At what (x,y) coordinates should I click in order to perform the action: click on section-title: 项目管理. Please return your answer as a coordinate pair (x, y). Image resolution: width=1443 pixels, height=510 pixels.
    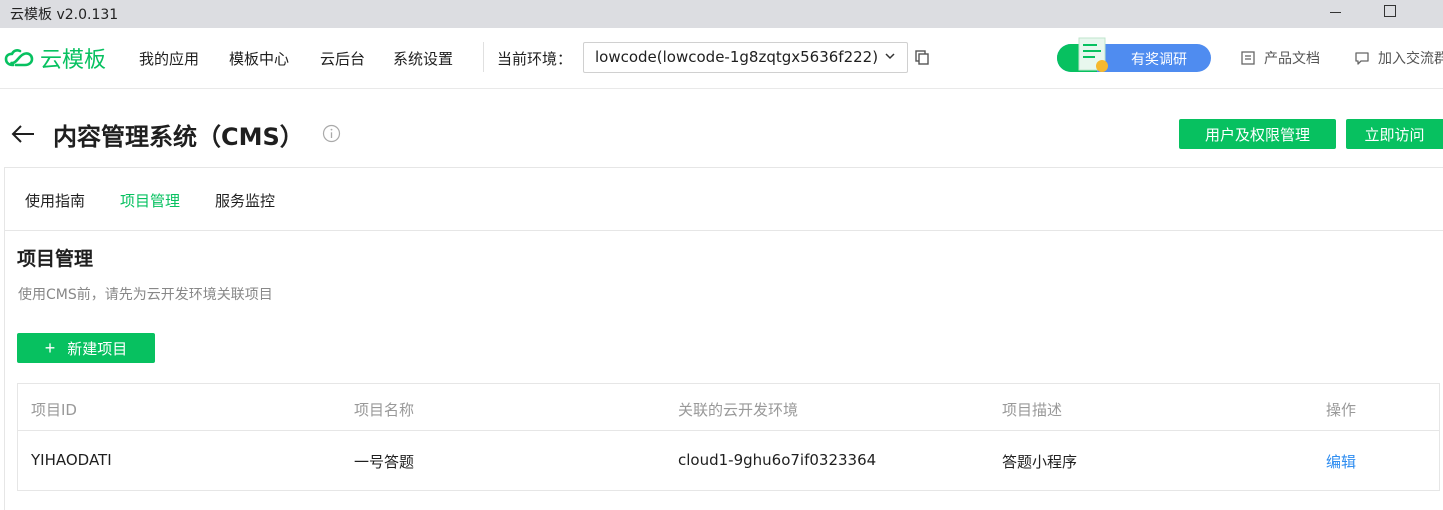
    Looking at the image, I should click on (55, 259).